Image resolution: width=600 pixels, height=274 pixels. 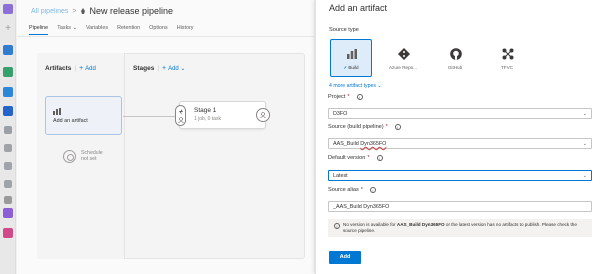 What do you see at coordinates (83, 115) in the screenshot?
I see `add-artifact-card: Add an artifact` at bounding box center [83, 115].